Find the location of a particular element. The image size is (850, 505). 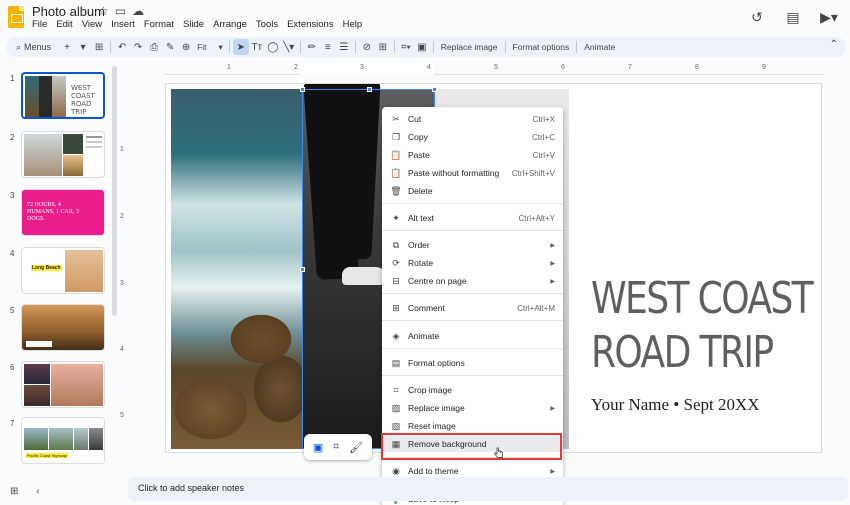

collapse-toolbar-icon: ⌃ is located at coordinates (834, 44).